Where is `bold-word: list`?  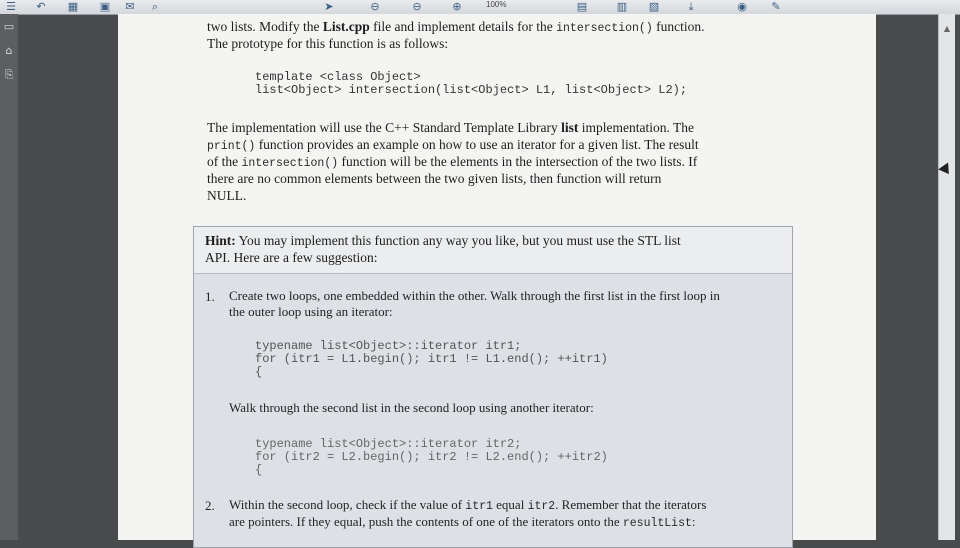
bold-word: list is located at coordinates (570, 127).